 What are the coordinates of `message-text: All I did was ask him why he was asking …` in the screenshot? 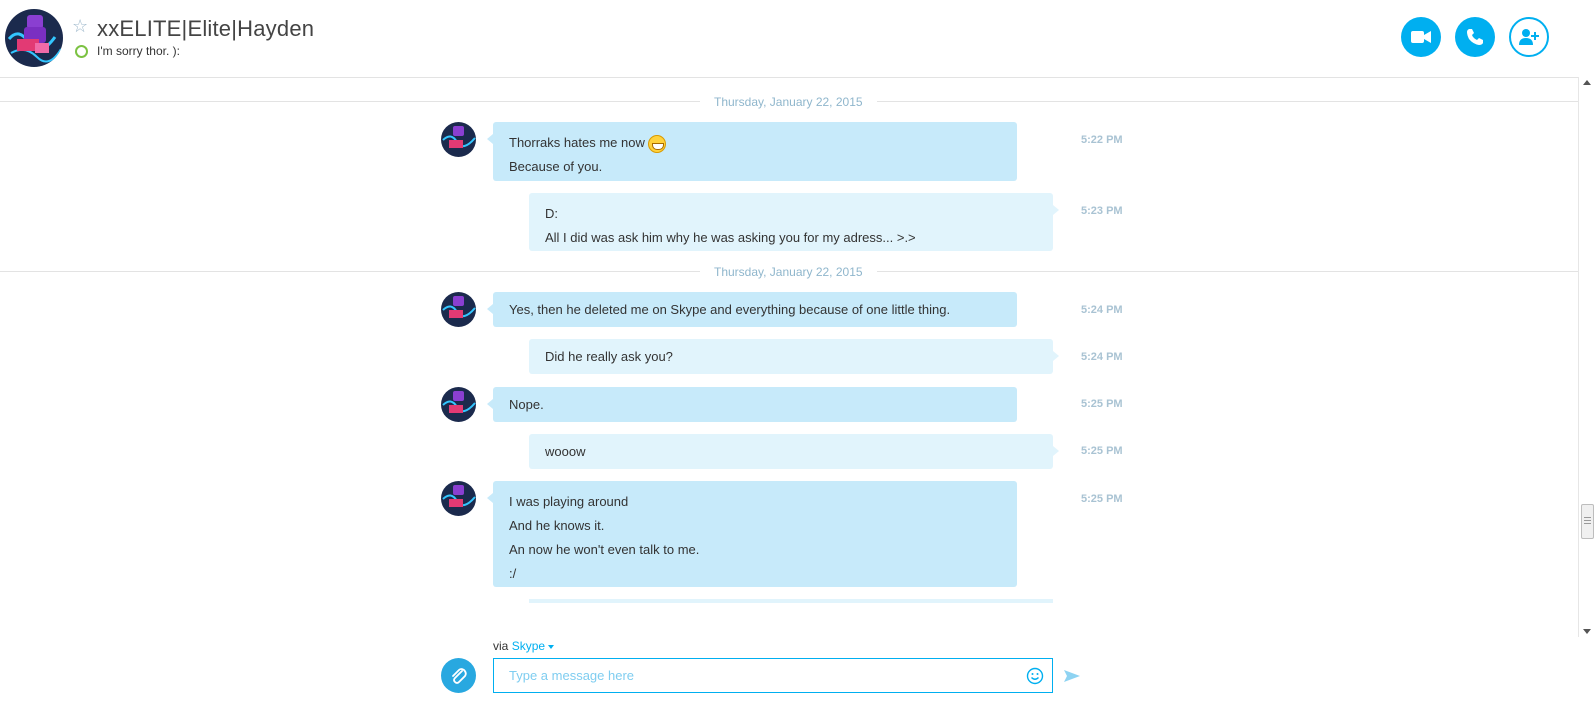 It's located at (730, 237).